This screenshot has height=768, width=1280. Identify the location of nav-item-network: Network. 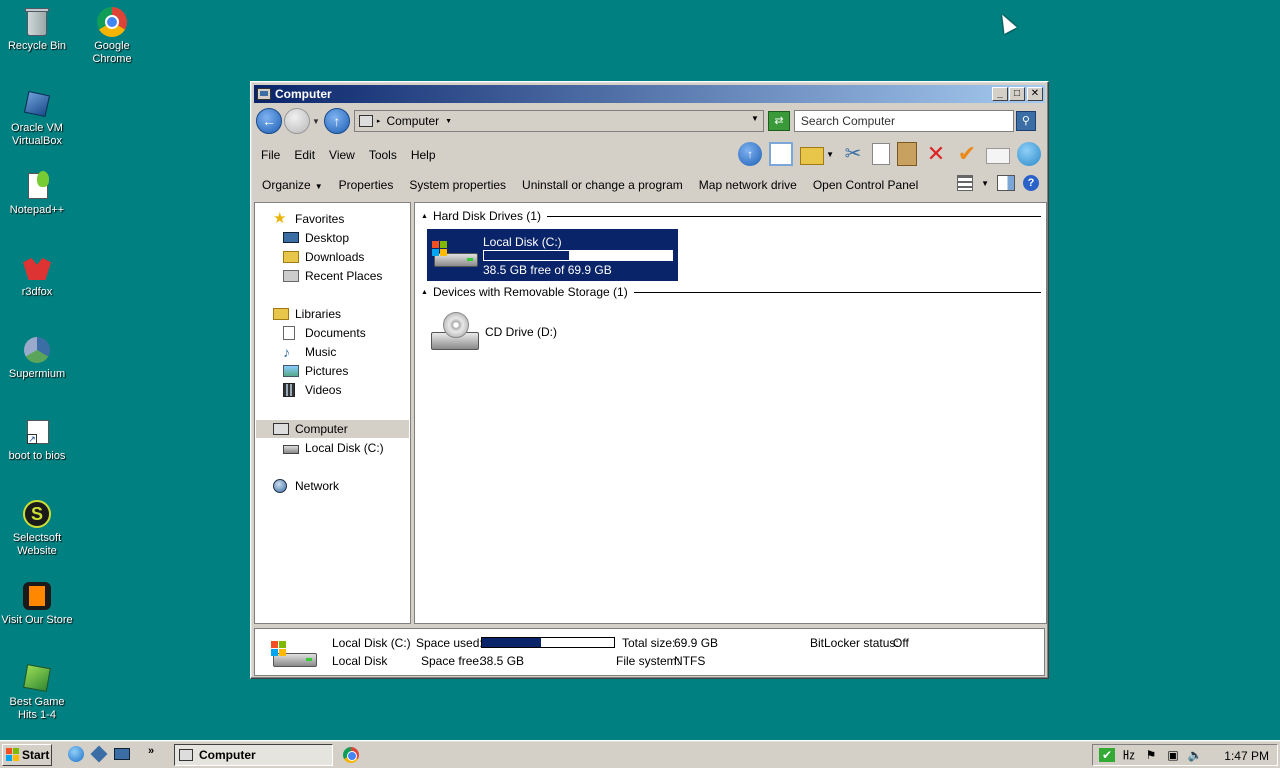
(306, 485).